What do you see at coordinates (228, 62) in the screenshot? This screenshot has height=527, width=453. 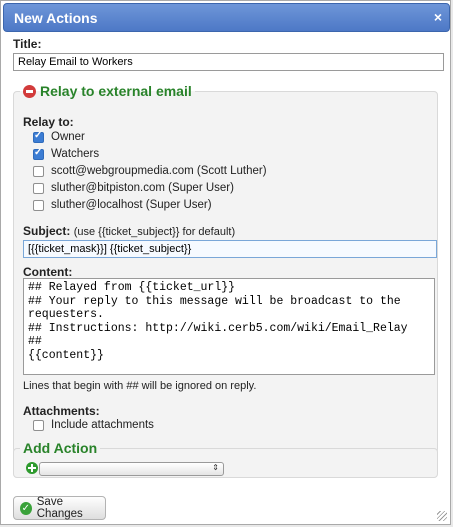 I see `title-input` at bounding box center [228, 62].